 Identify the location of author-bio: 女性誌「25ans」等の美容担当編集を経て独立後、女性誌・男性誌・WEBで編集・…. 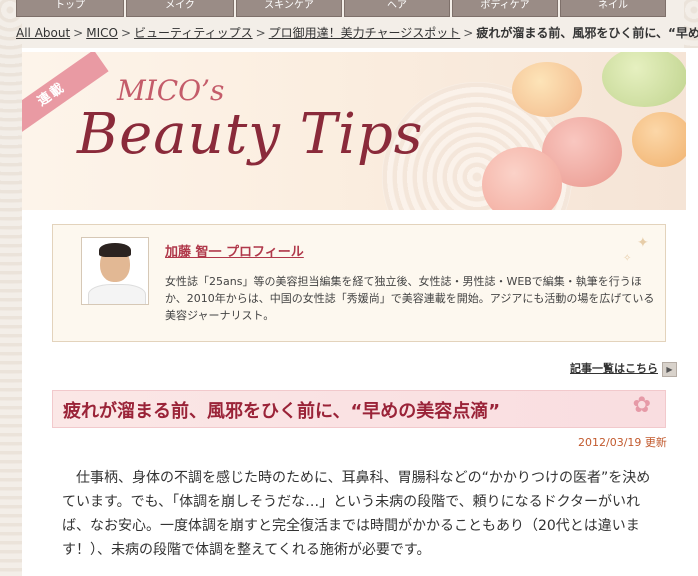
(410, 298).